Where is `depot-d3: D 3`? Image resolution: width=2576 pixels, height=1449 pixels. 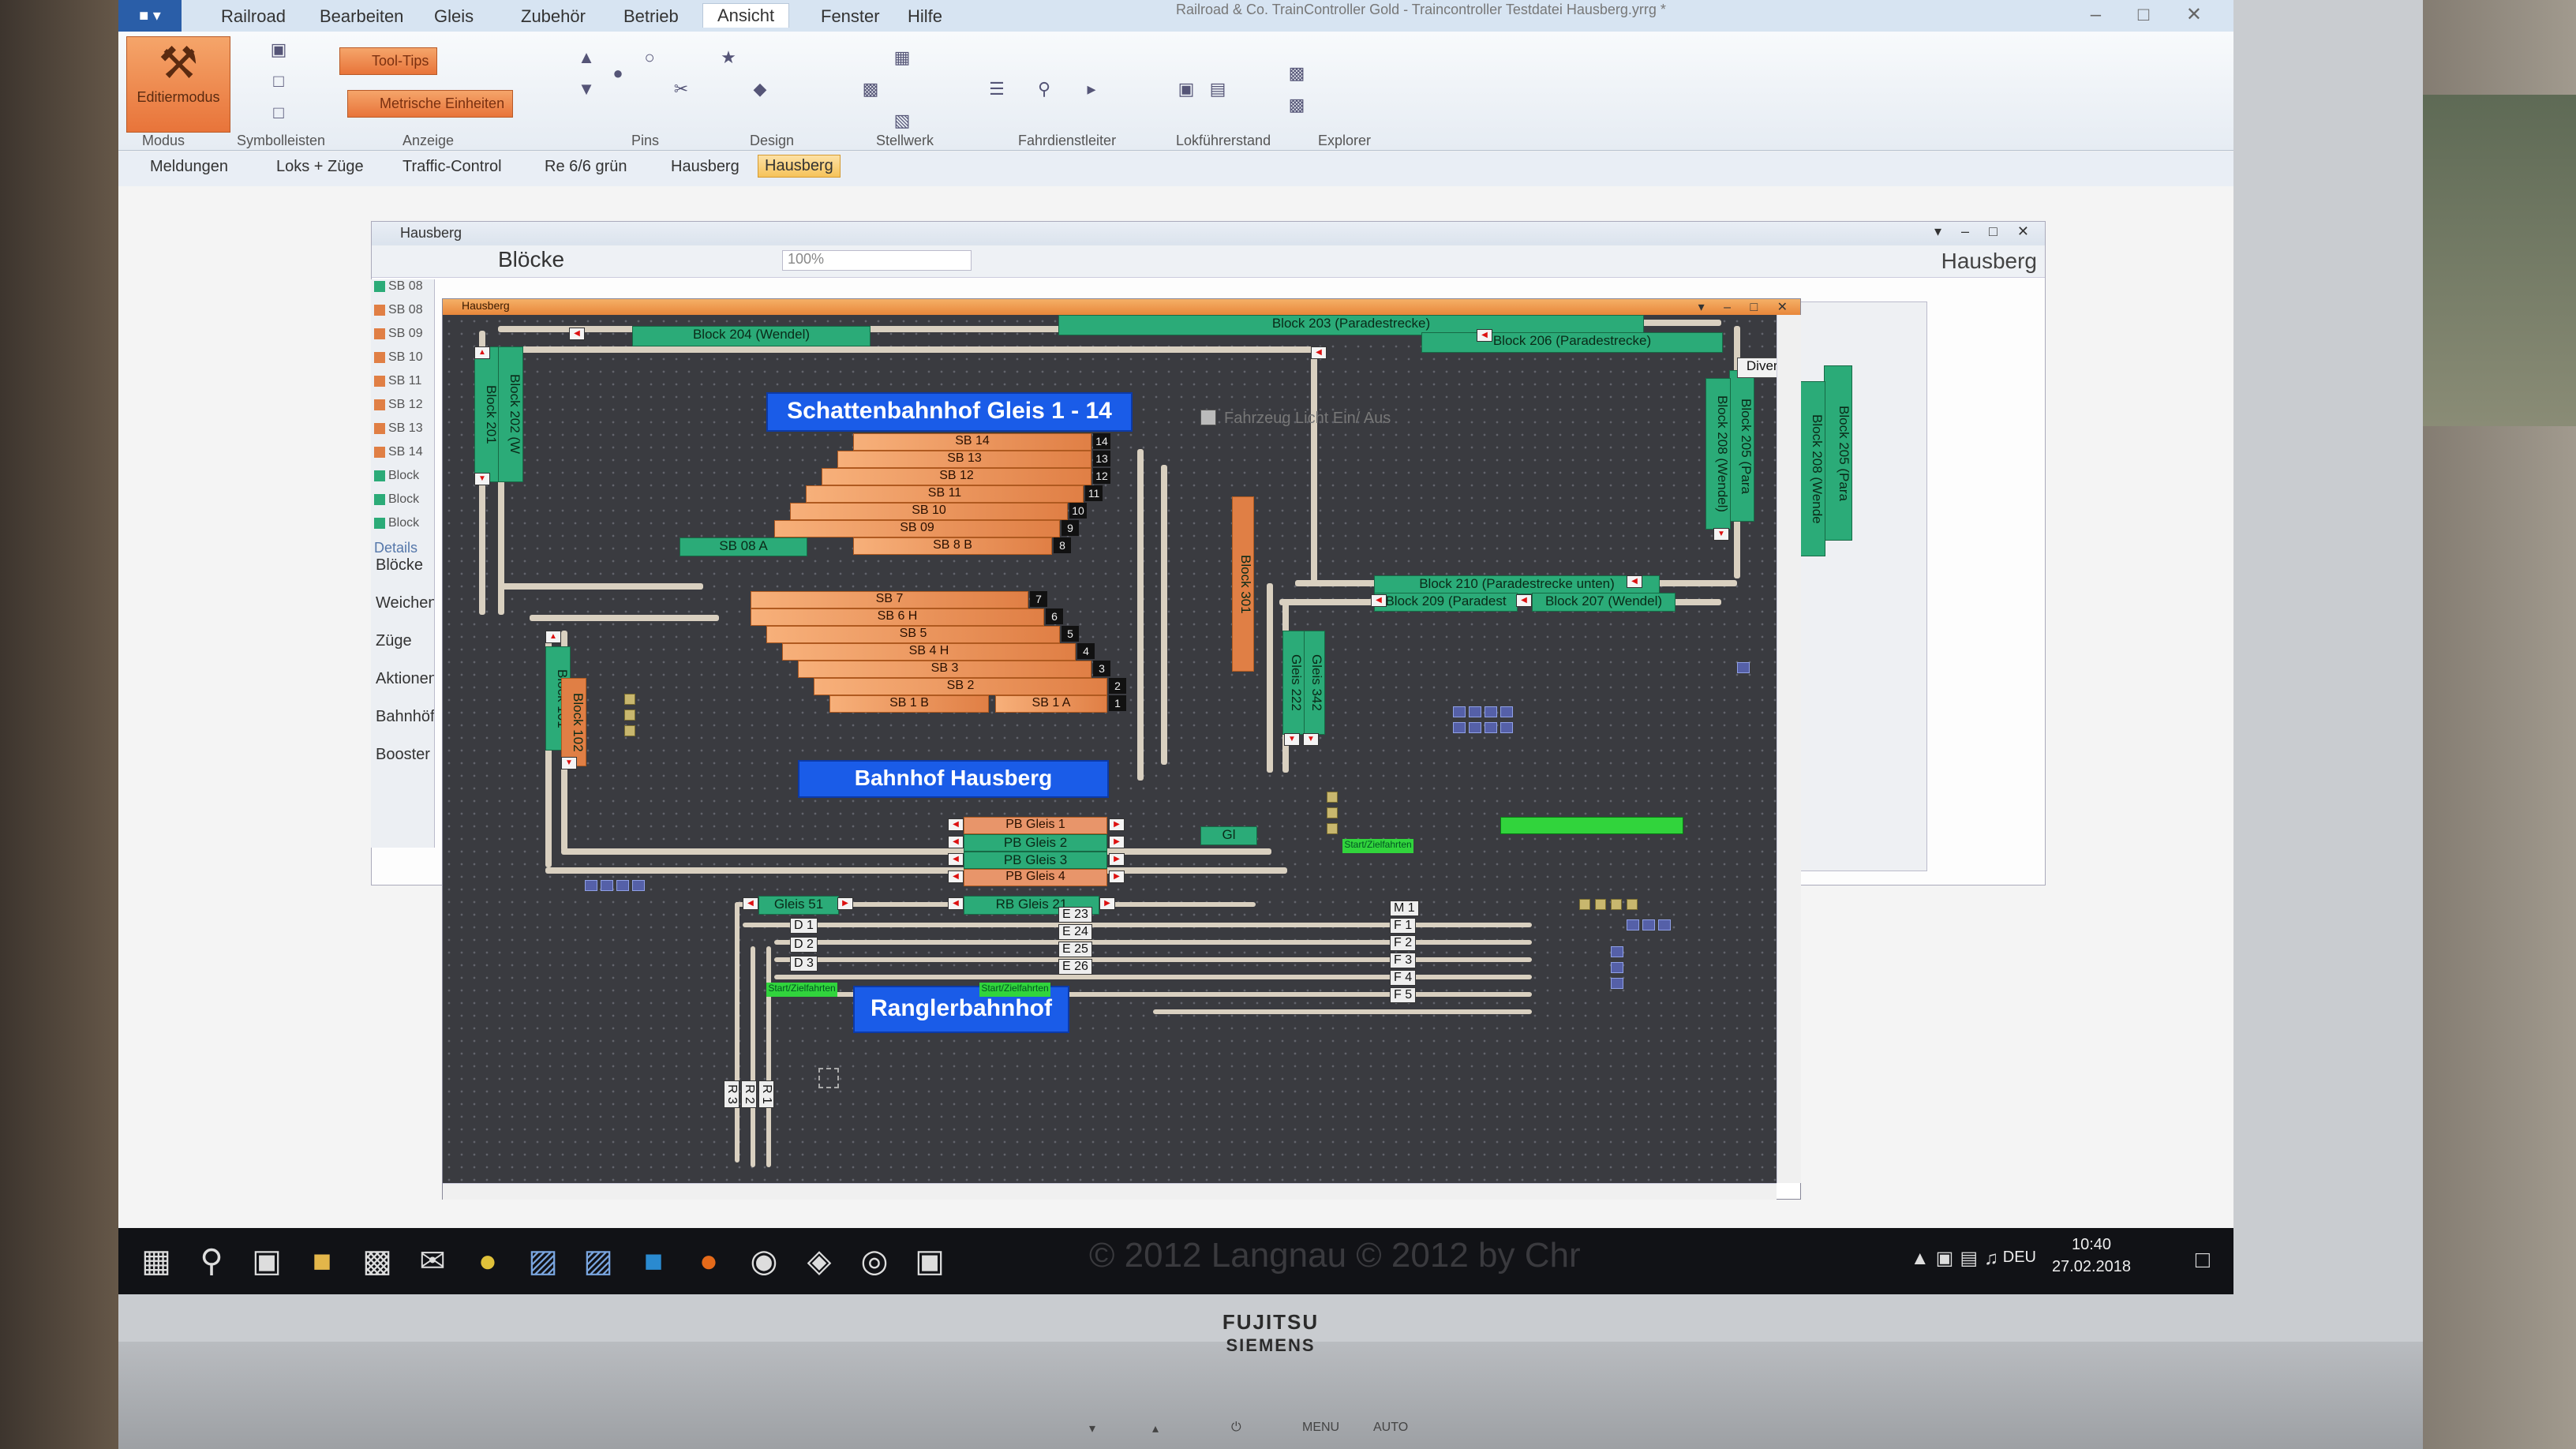 depot-d3: D 3 is located at coordinates (804, 964).